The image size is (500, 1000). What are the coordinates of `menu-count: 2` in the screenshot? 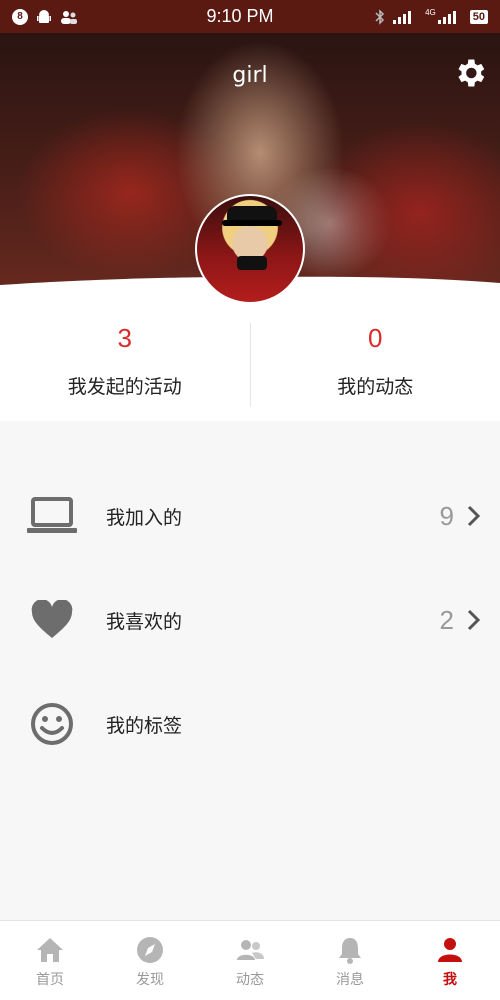 It's located at (446, 619).